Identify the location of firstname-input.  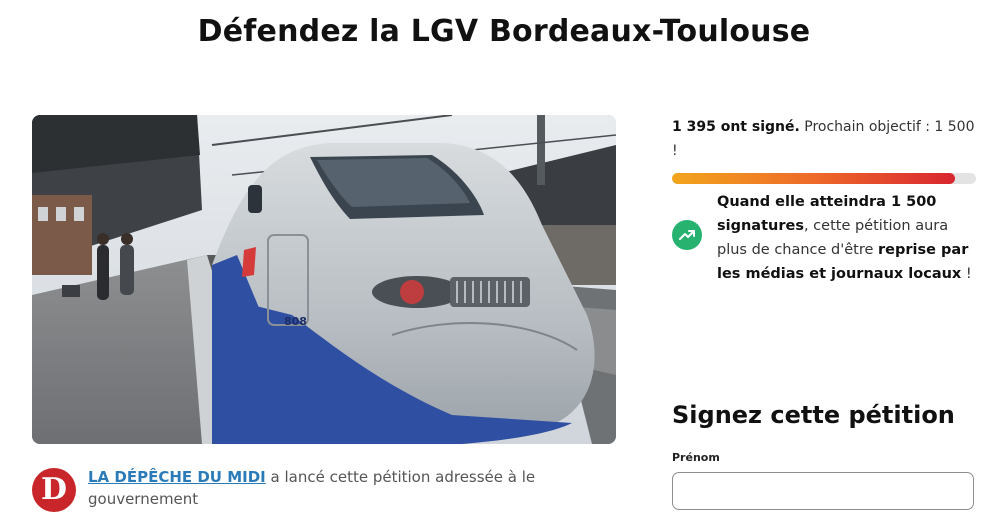
(823, 491).